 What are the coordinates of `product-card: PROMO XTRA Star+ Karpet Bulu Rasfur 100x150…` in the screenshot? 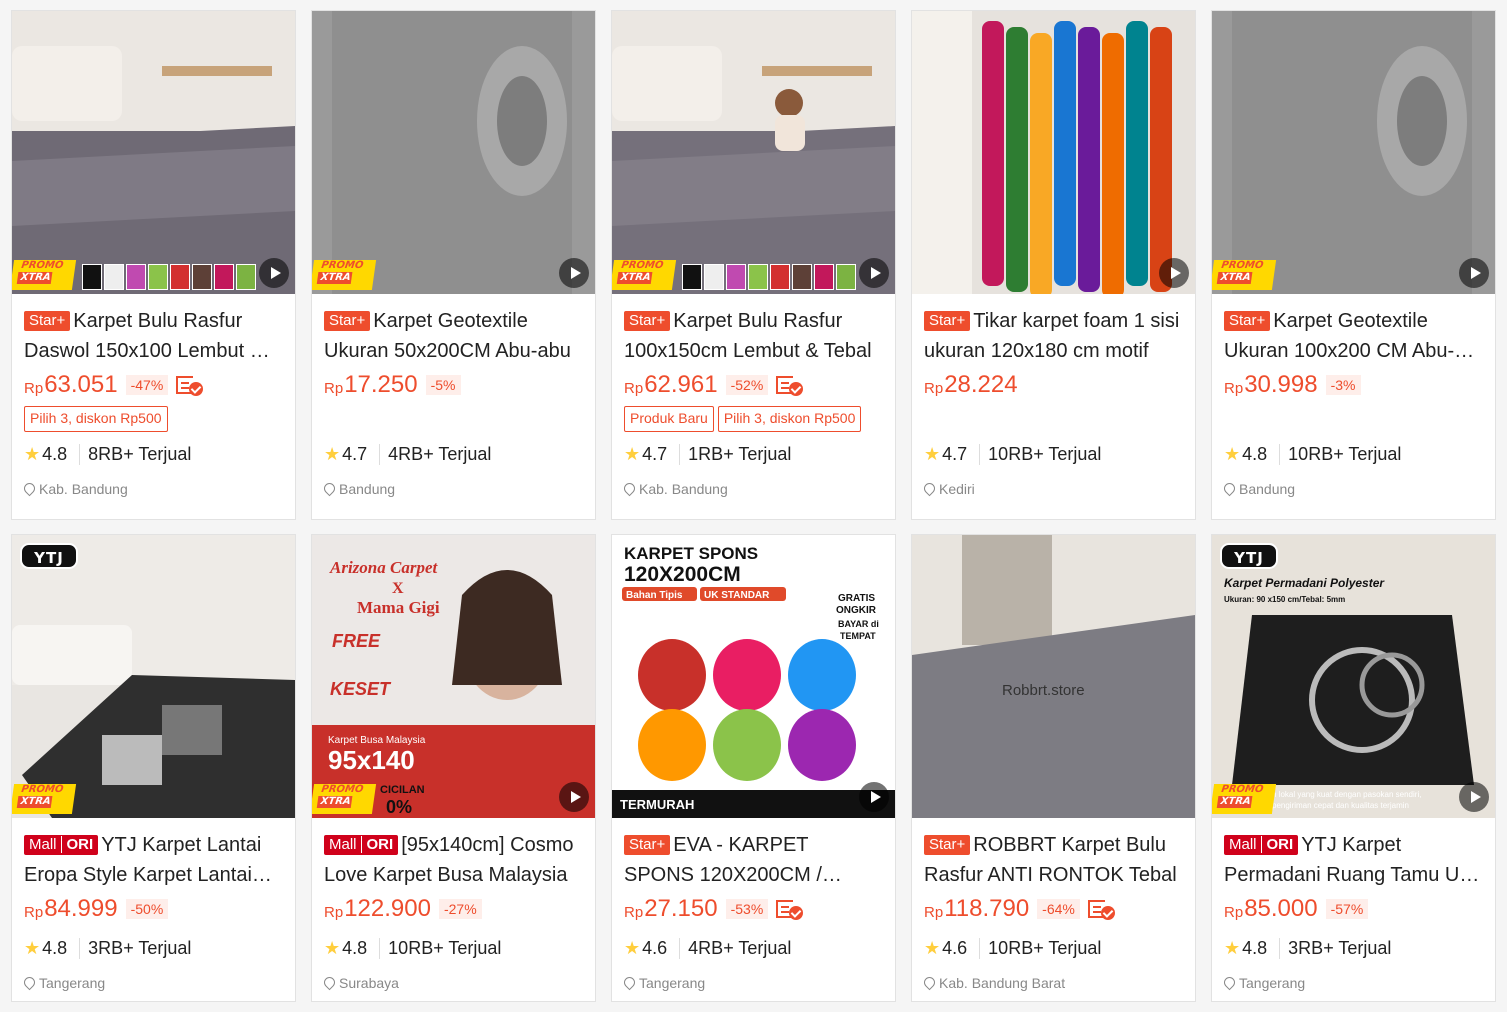 It's located at (753, 265).